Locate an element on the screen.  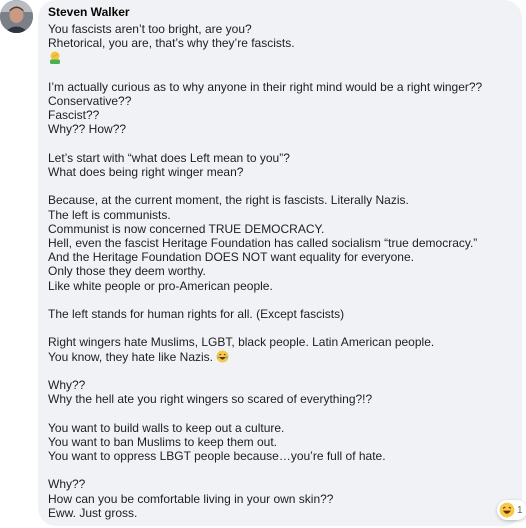
reaction-badge: 1 is located at coordinates (511, 510).